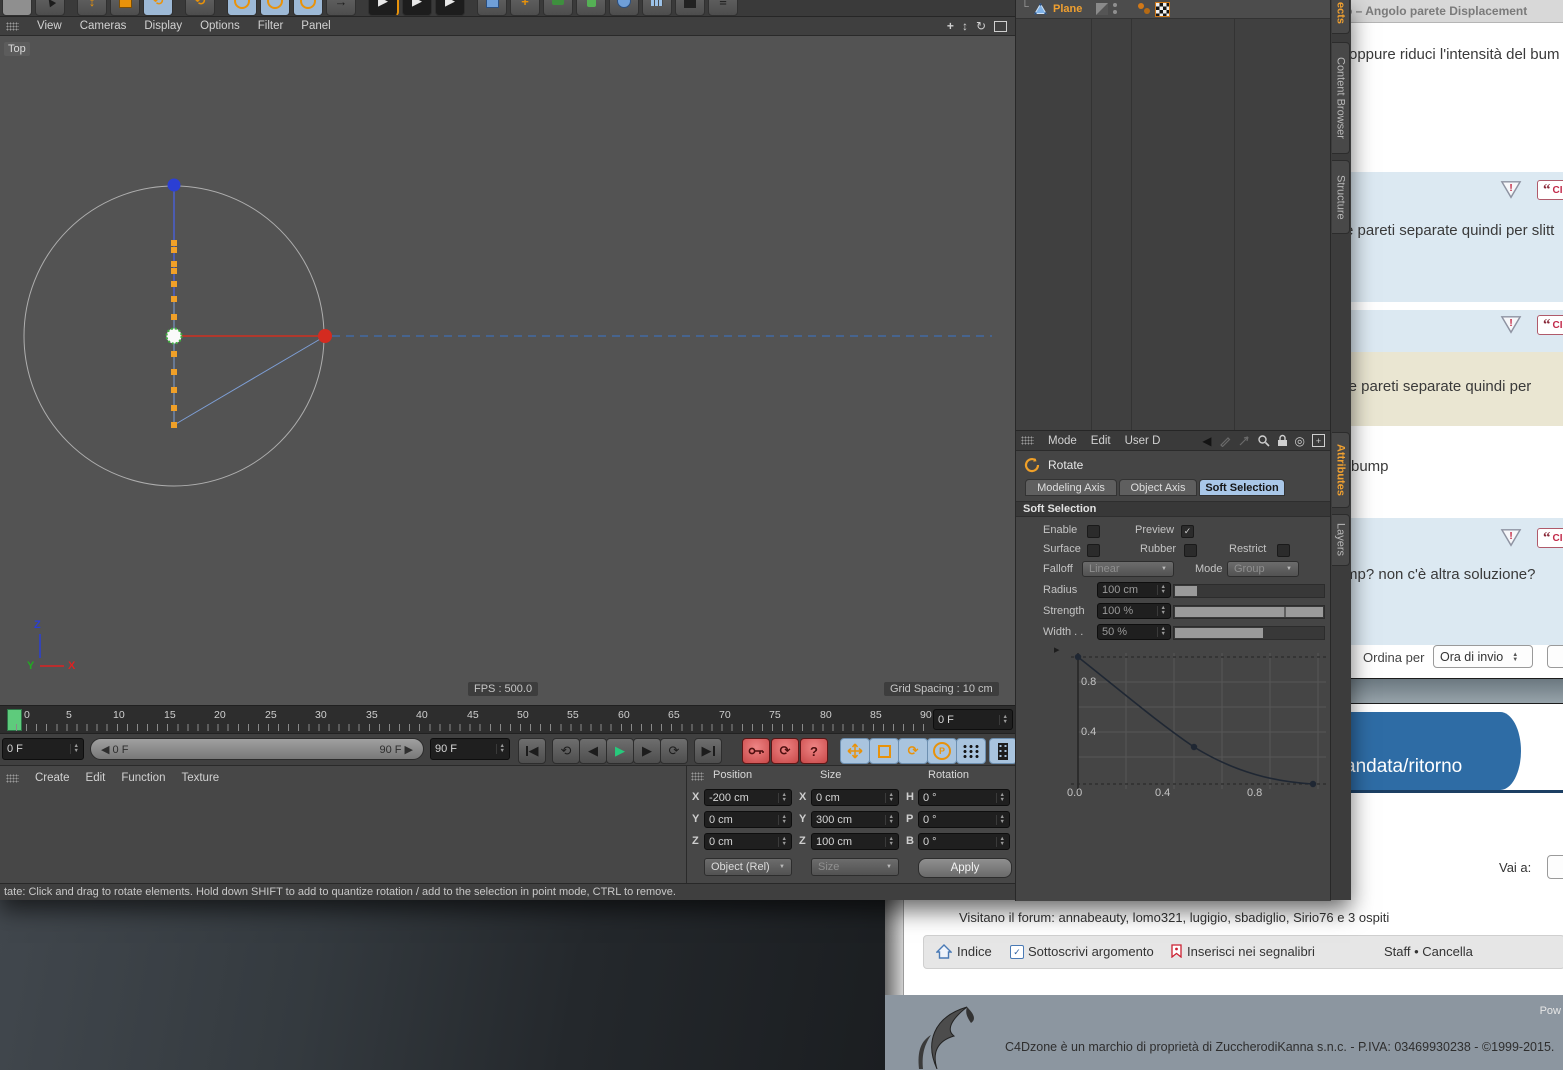 The height and width of the screenshot is (1070, 1563). What do you see at coordinates (1283, 550) in the screenshot?
I see `restrict-checkbox` at bounding box center [1283, 550].